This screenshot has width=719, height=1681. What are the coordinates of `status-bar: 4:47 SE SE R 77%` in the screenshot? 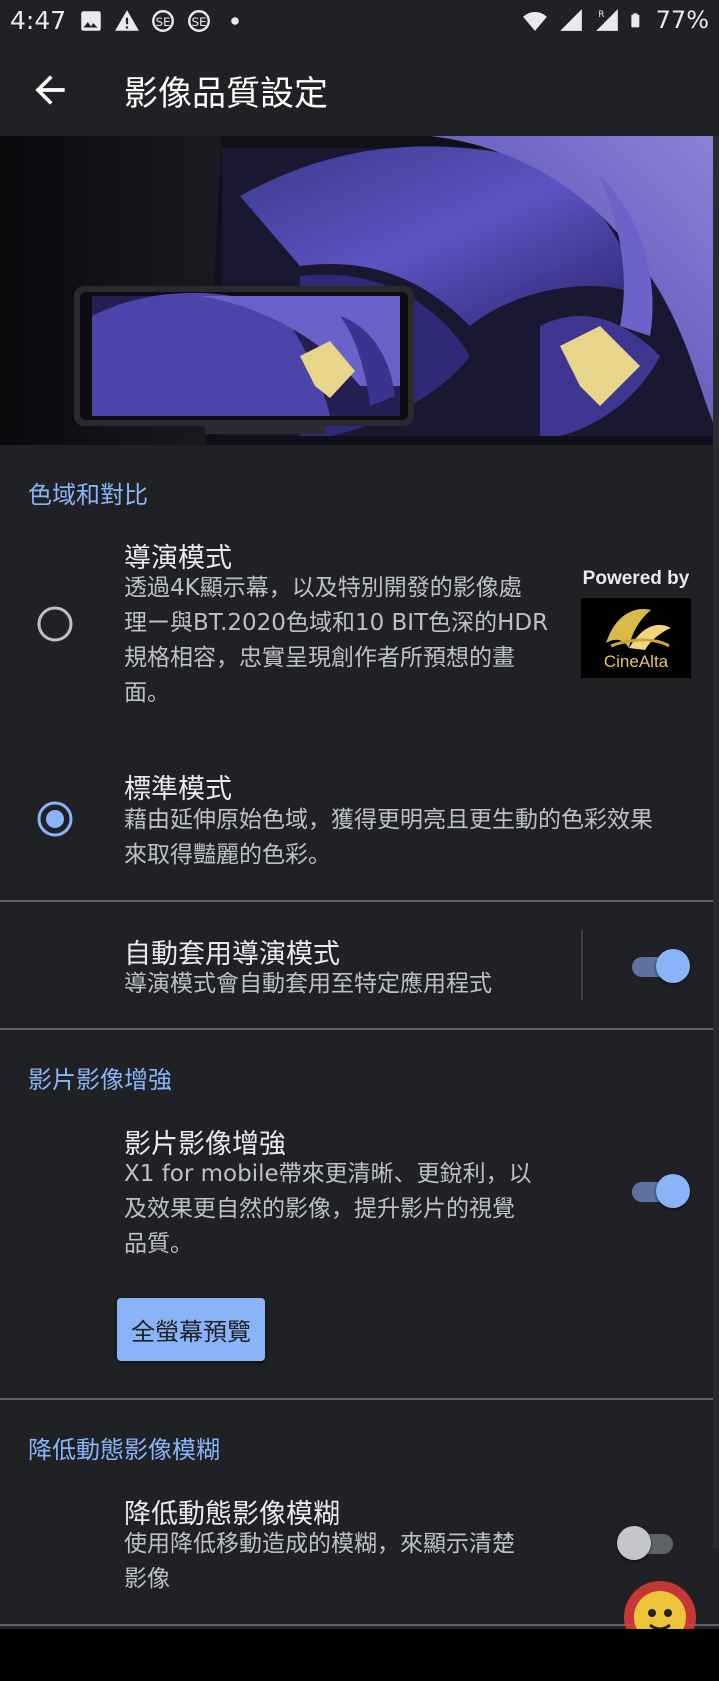 It's located at (359, 22).